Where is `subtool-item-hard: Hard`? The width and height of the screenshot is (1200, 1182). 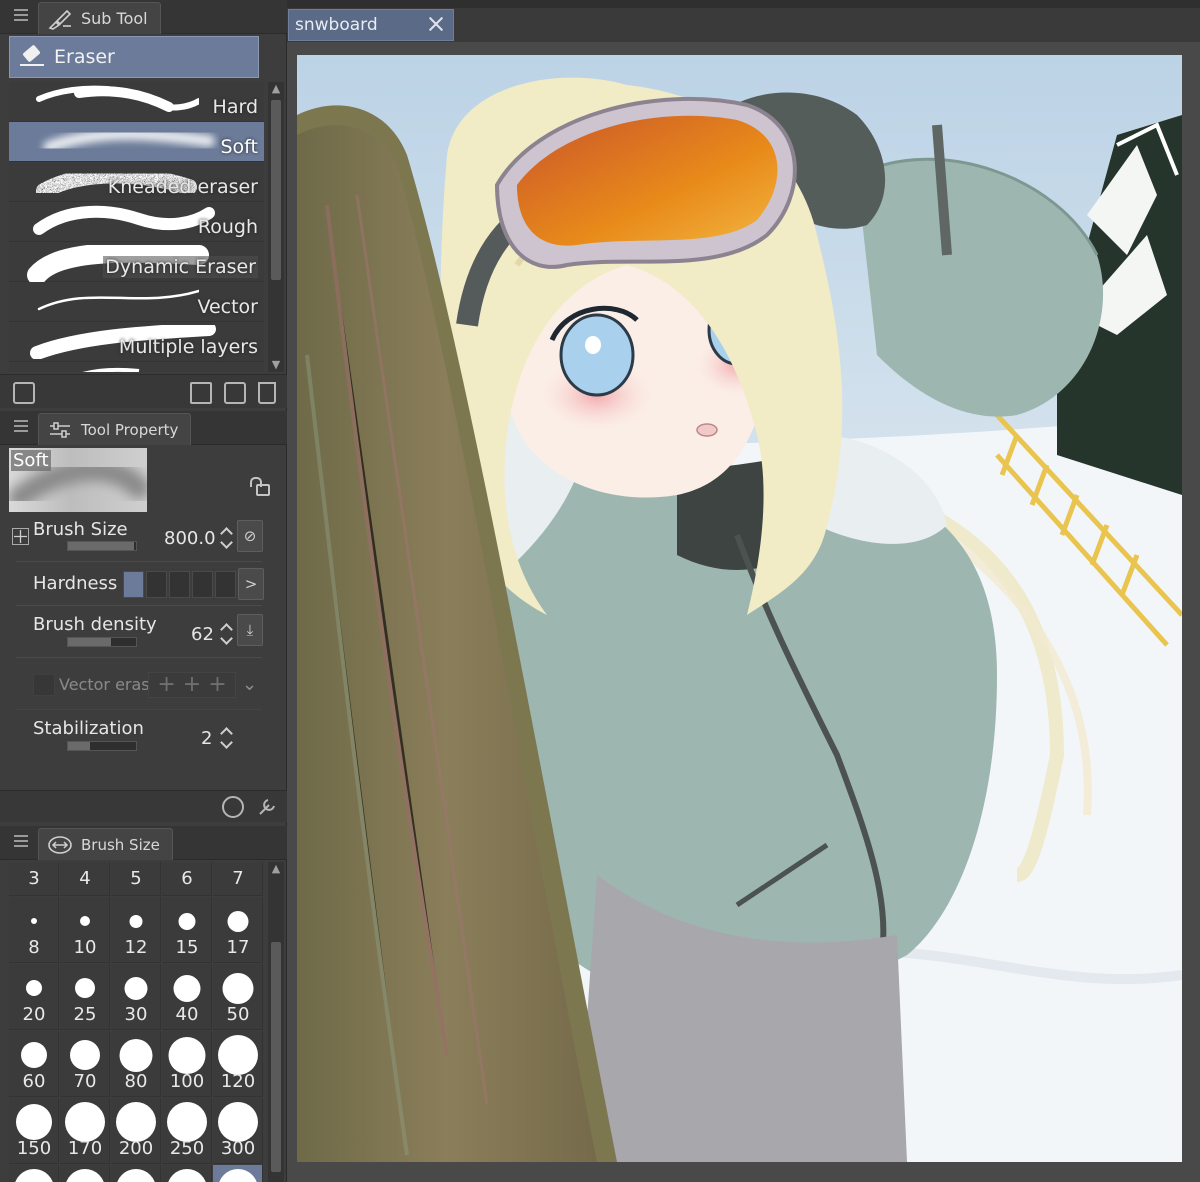 subtool-item-hard: Hard is located at coordinates (136, 102).